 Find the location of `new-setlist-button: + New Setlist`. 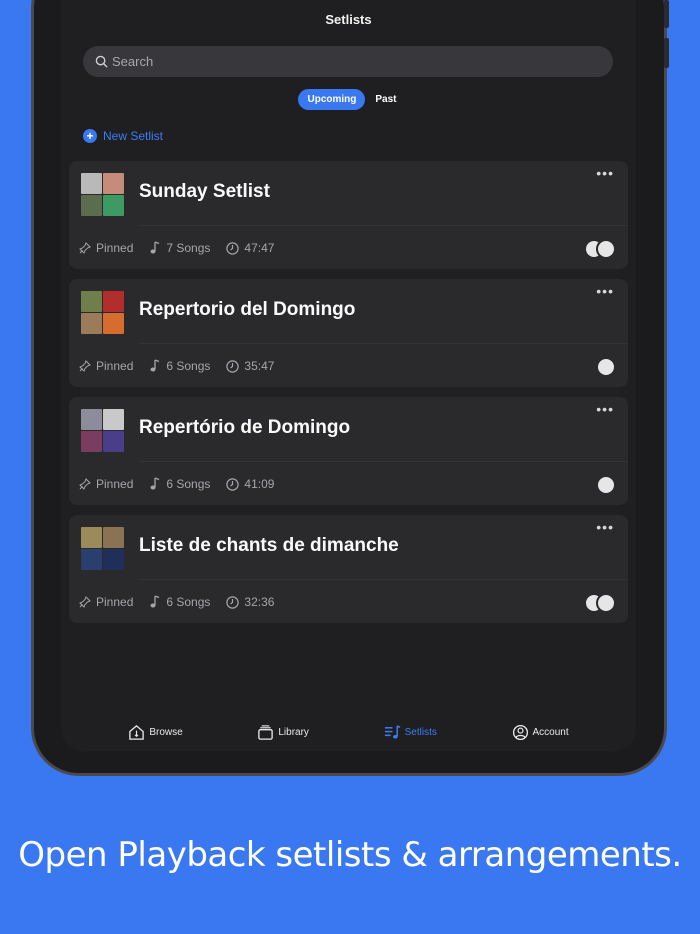

new-setlist-button: + New Setlist is located at coordinates (123, 136).